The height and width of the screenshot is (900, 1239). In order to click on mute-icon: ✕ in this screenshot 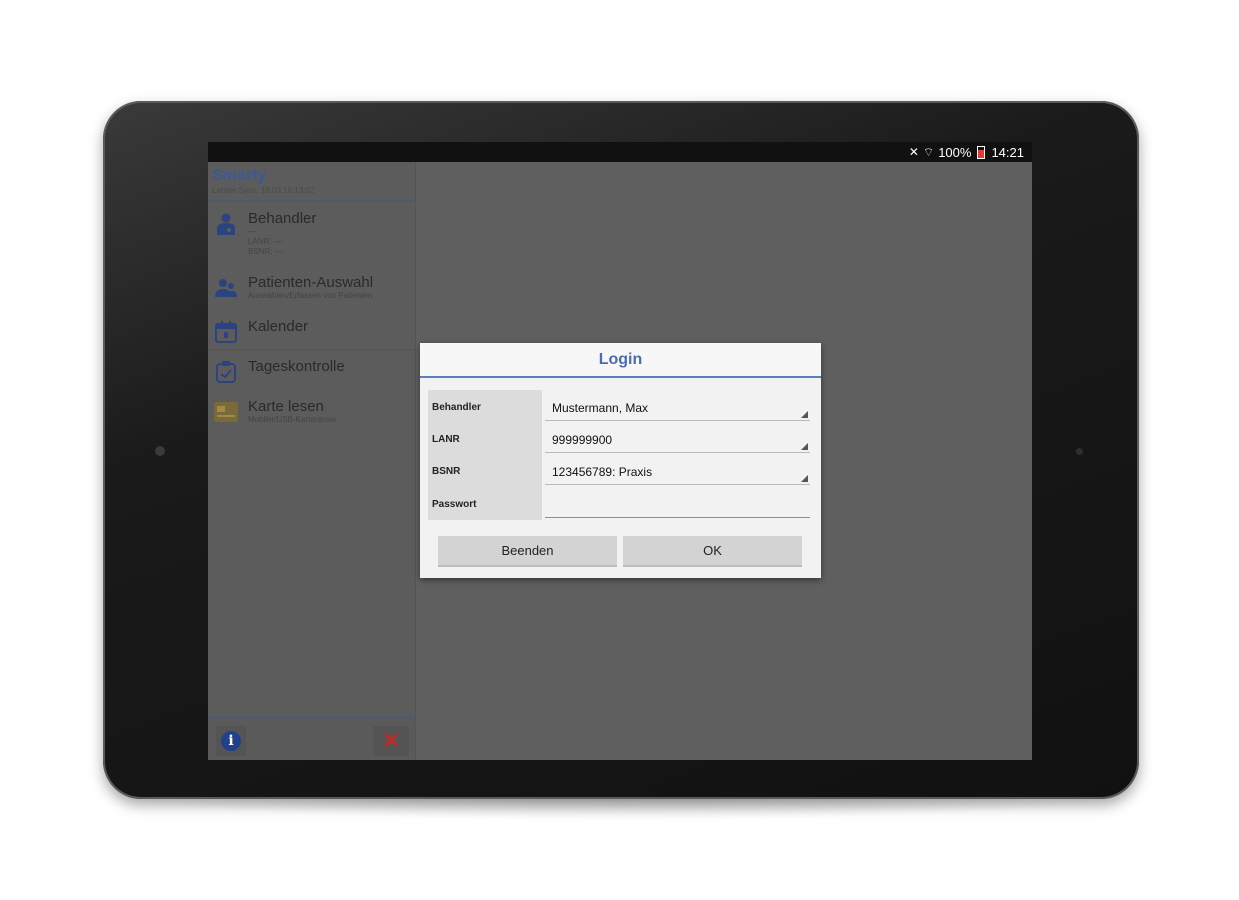, I will do `click(913, 152)`.